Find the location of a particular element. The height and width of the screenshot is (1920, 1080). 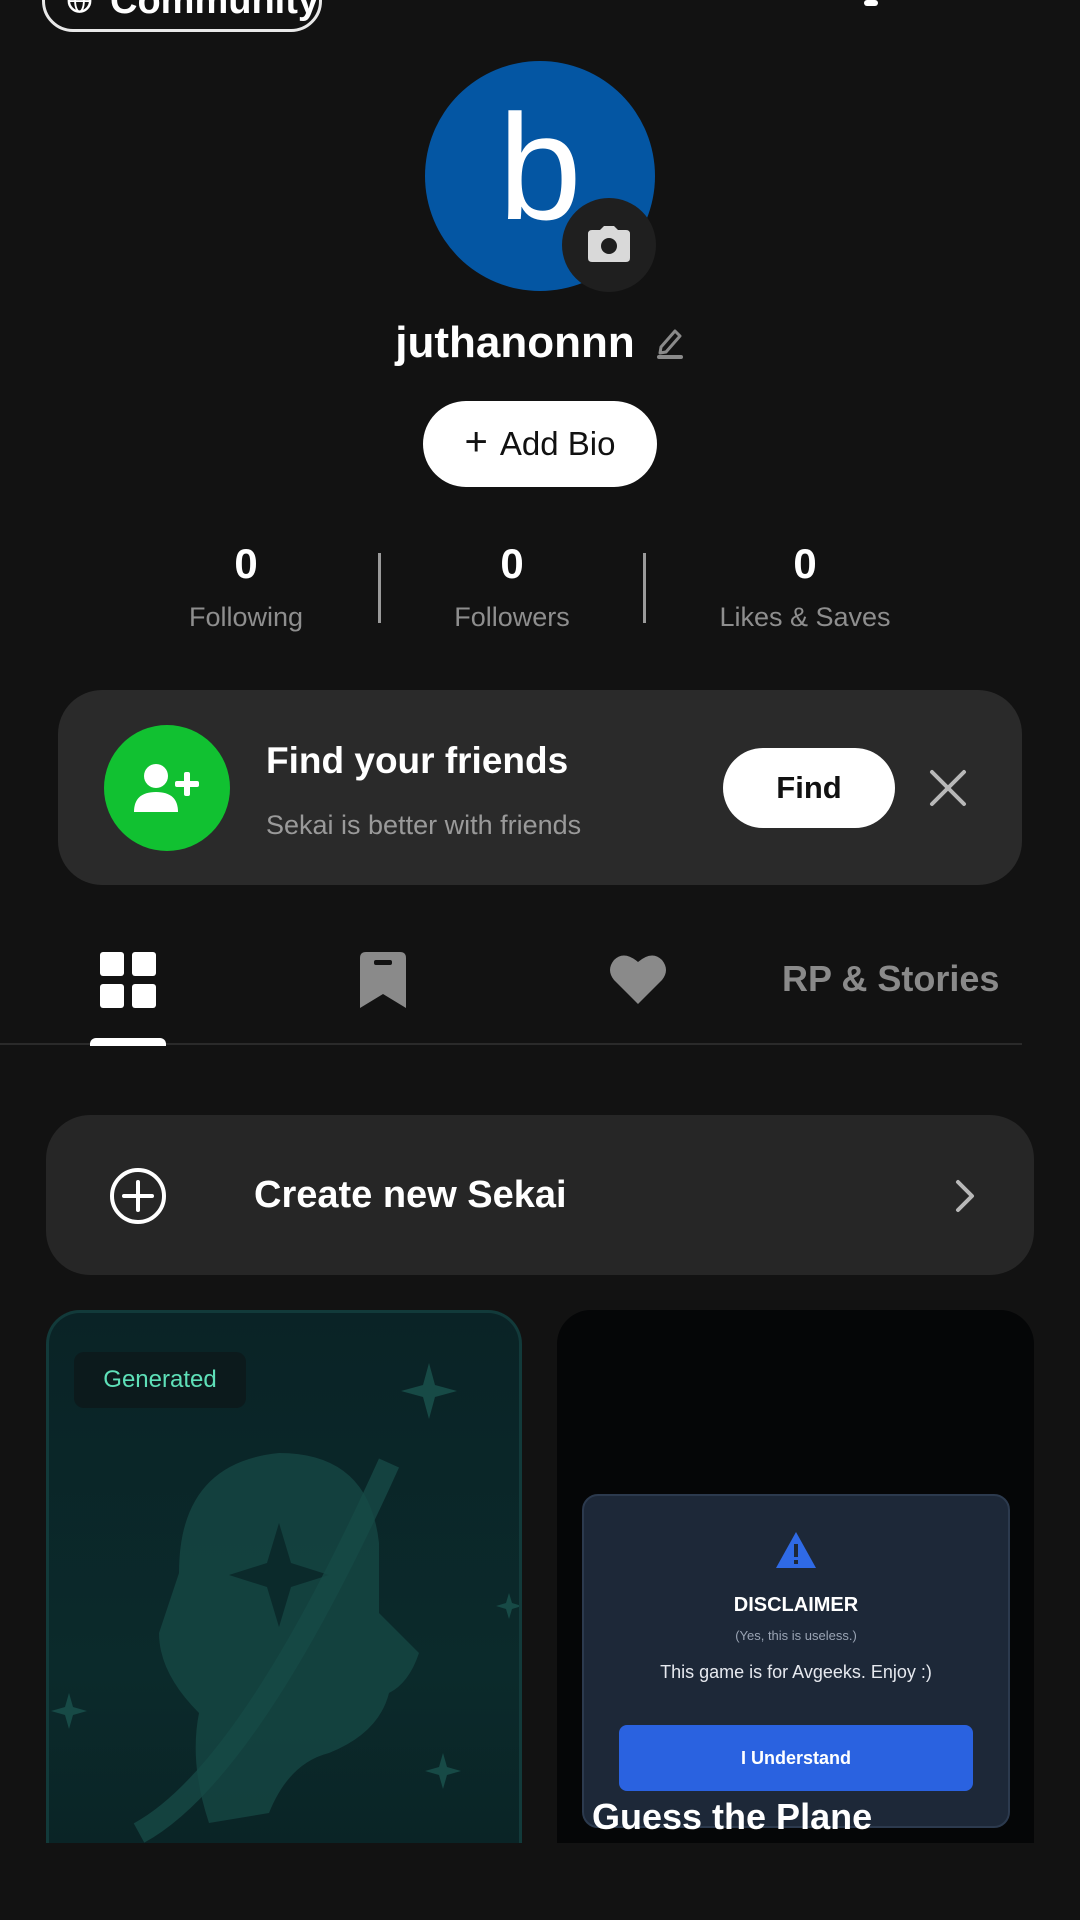

camera-icon is located at coordinates (609, 244).